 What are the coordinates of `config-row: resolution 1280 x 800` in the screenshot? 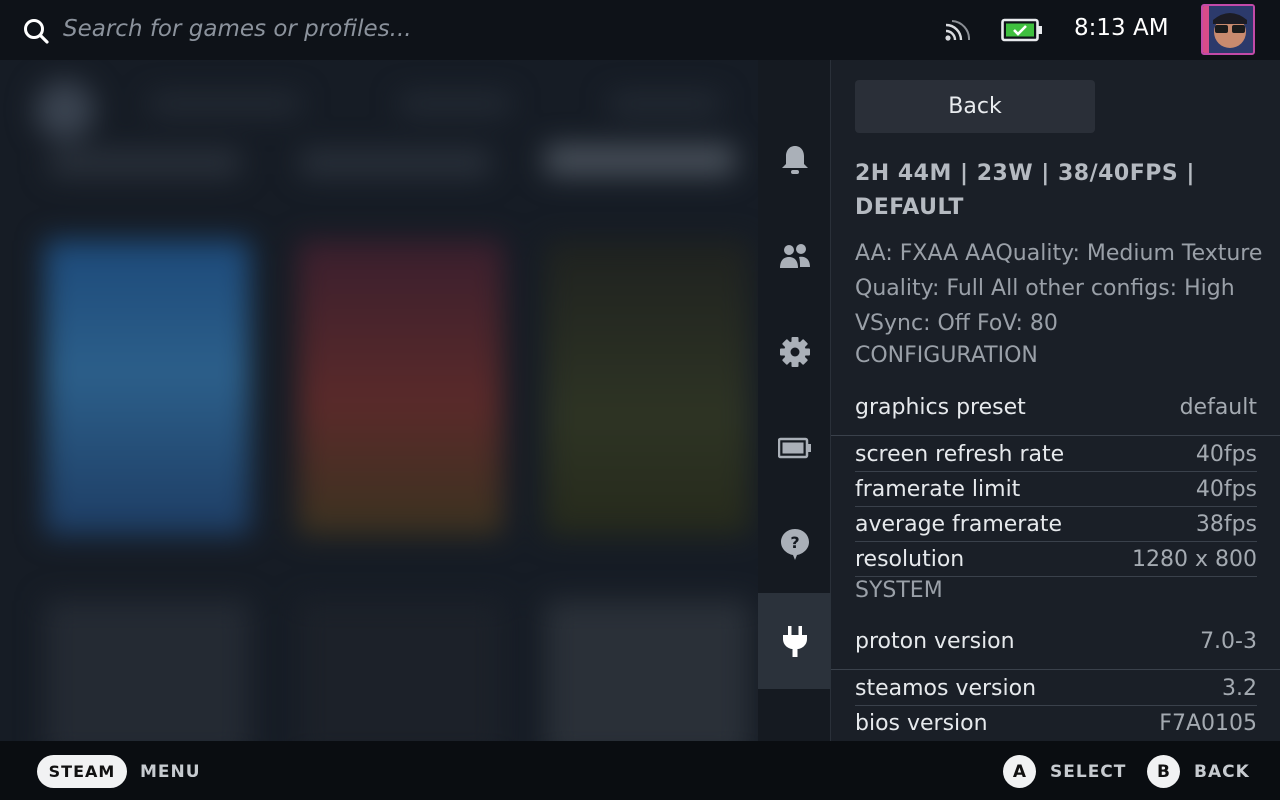 It's located at (1056, 559).